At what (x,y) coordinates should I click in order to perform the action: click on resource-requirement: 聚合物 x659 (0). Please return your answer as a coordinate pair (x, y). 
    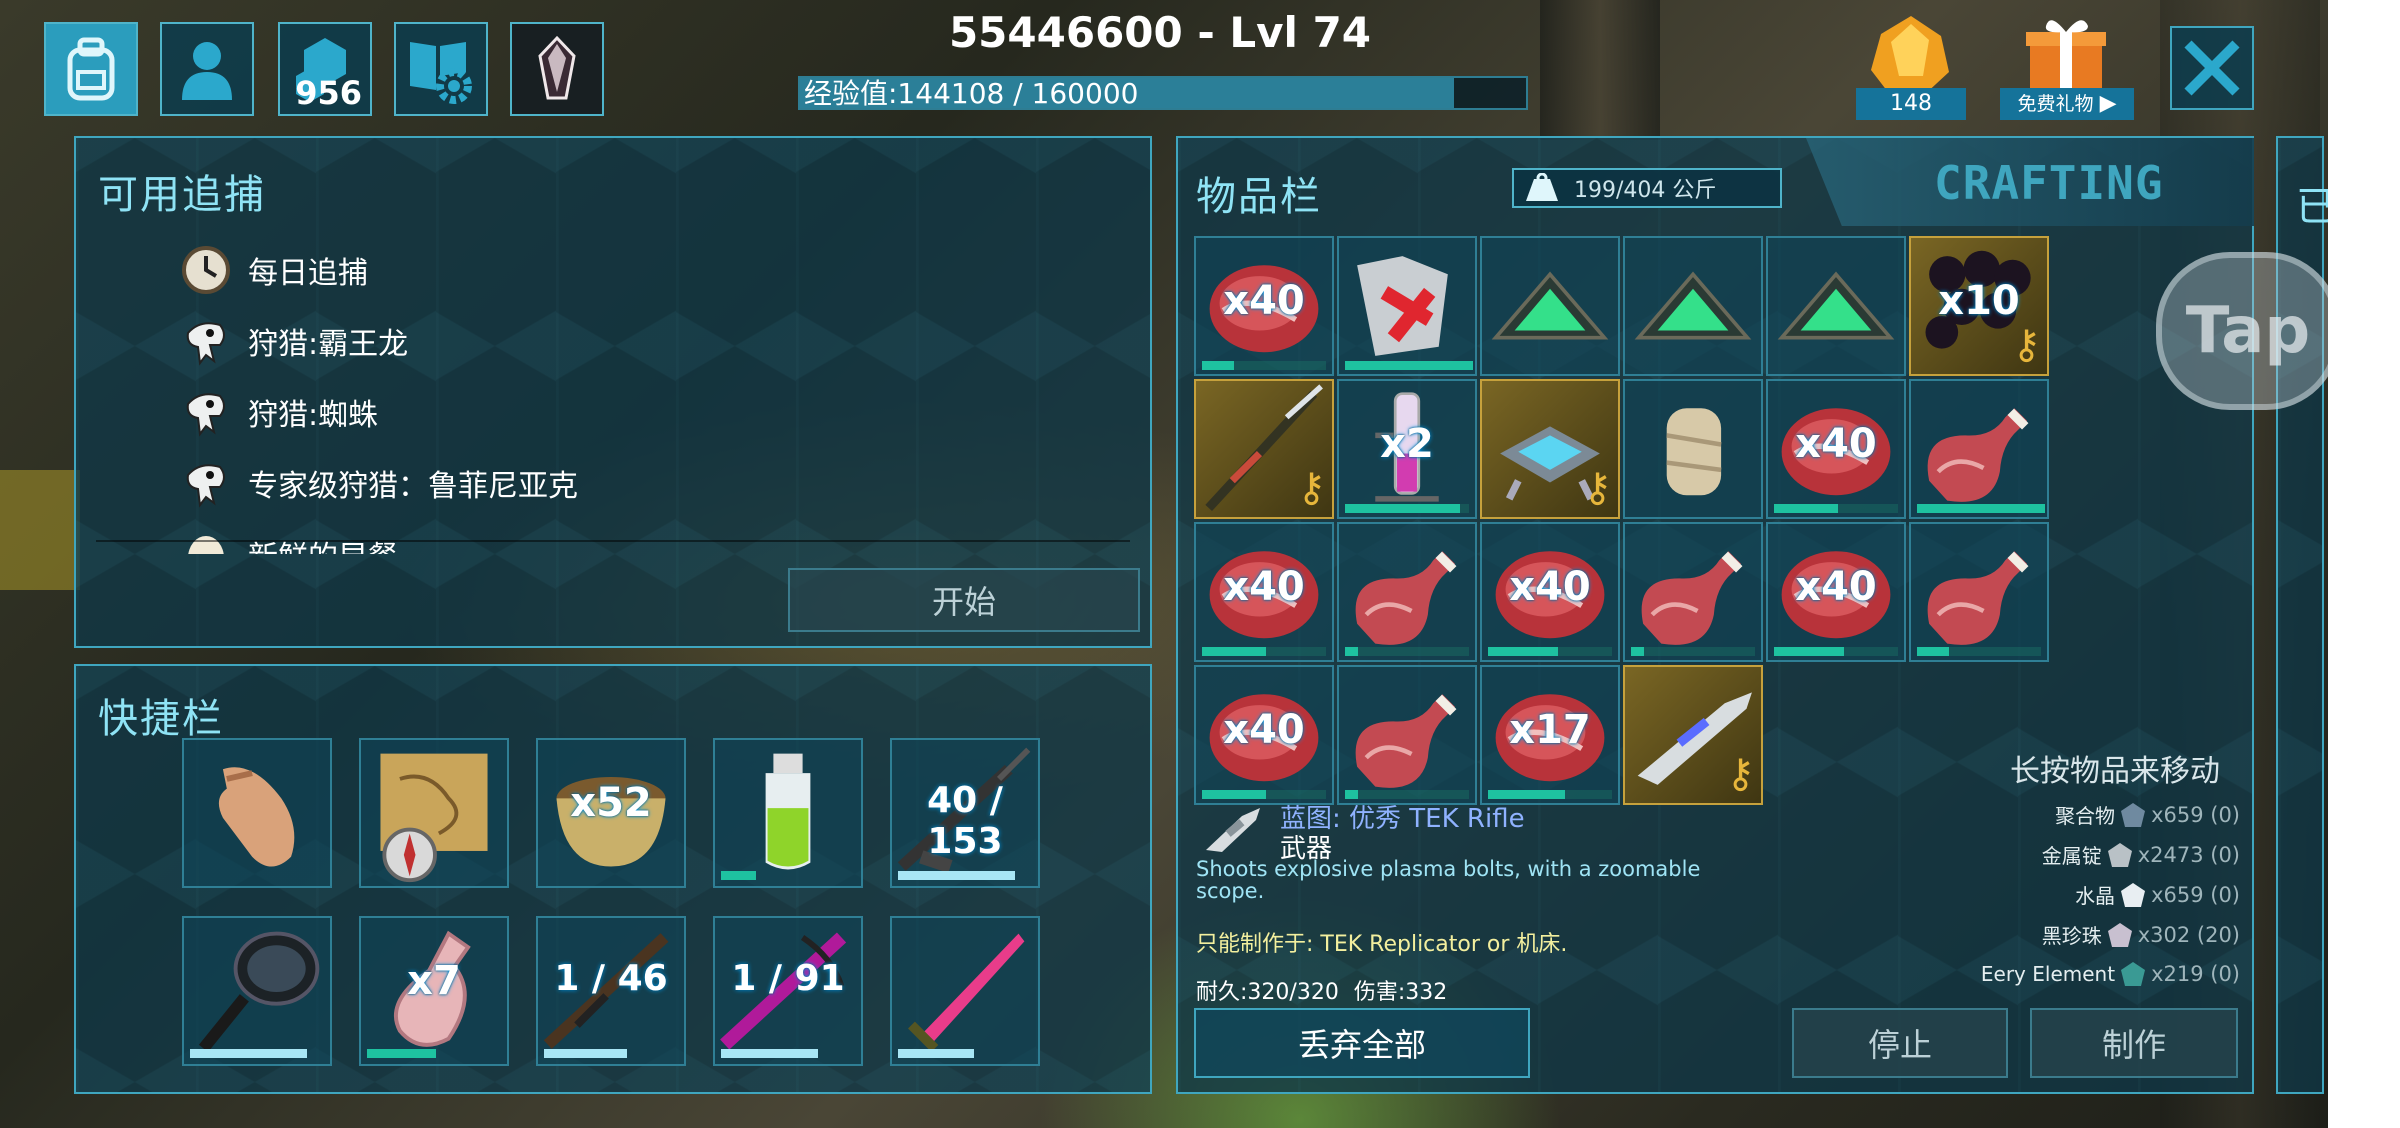
    Looking at the image, I should click on (2147, 814).